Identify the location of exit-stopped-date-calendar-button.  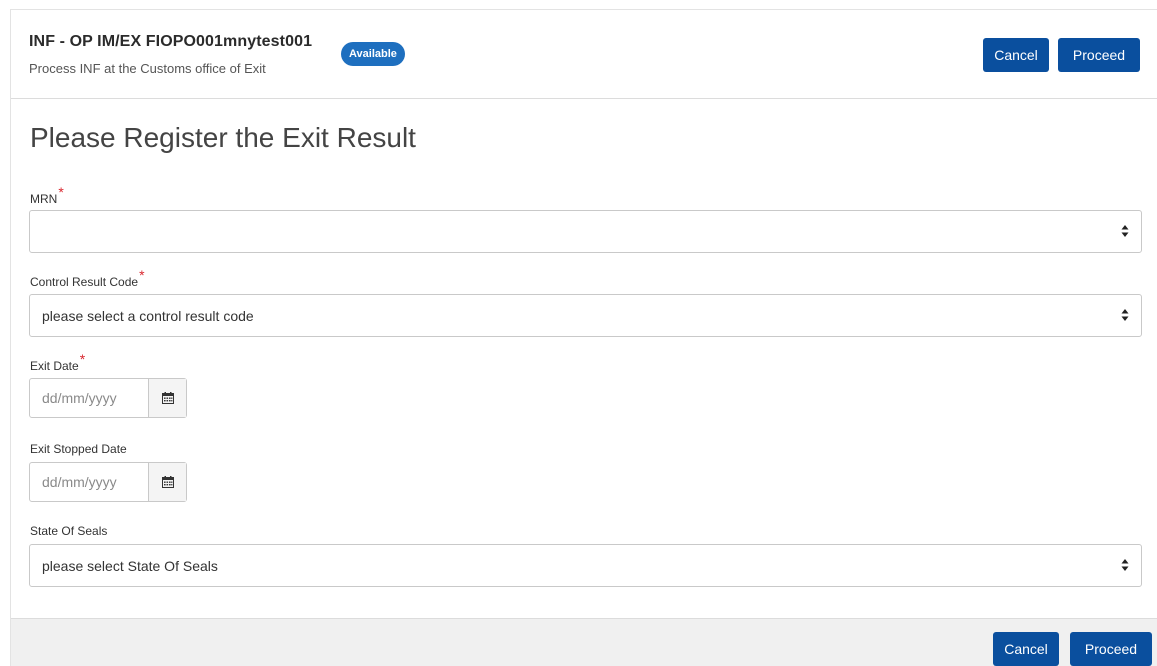
(167, 482).